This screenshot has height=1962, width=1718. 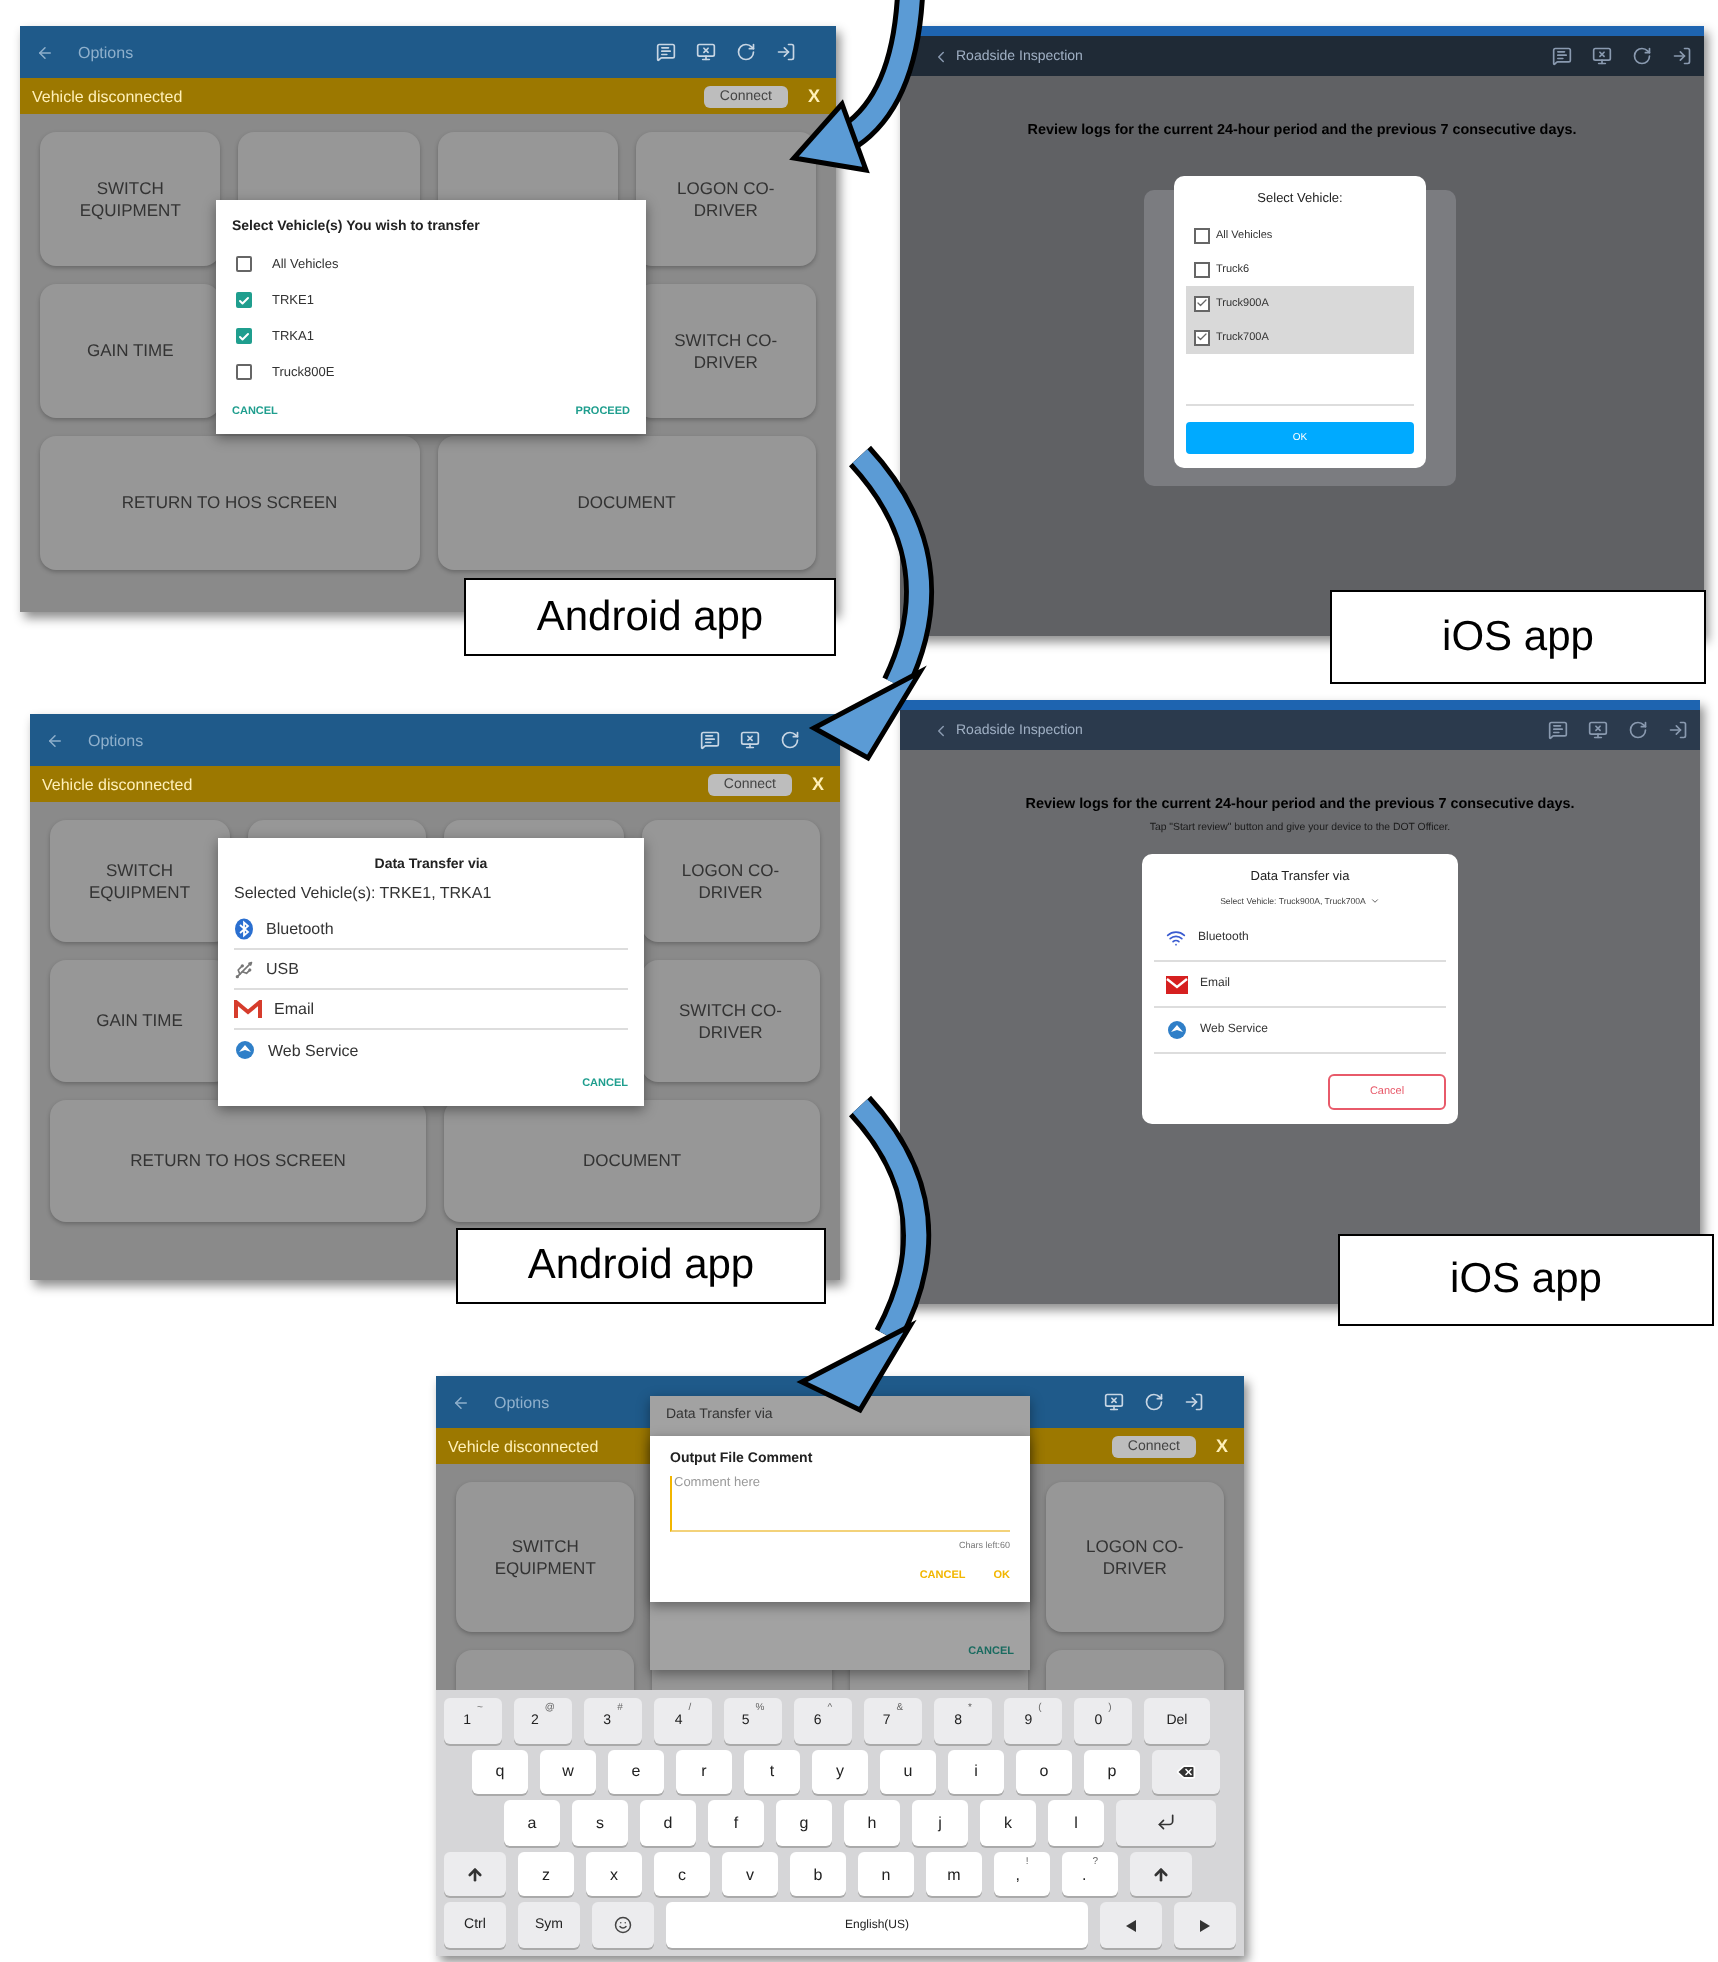 What do you see at coordinates (1112, 1772) in the screenshot?
I see `keyboard-key: p` at bounding box center [1112, 1772].